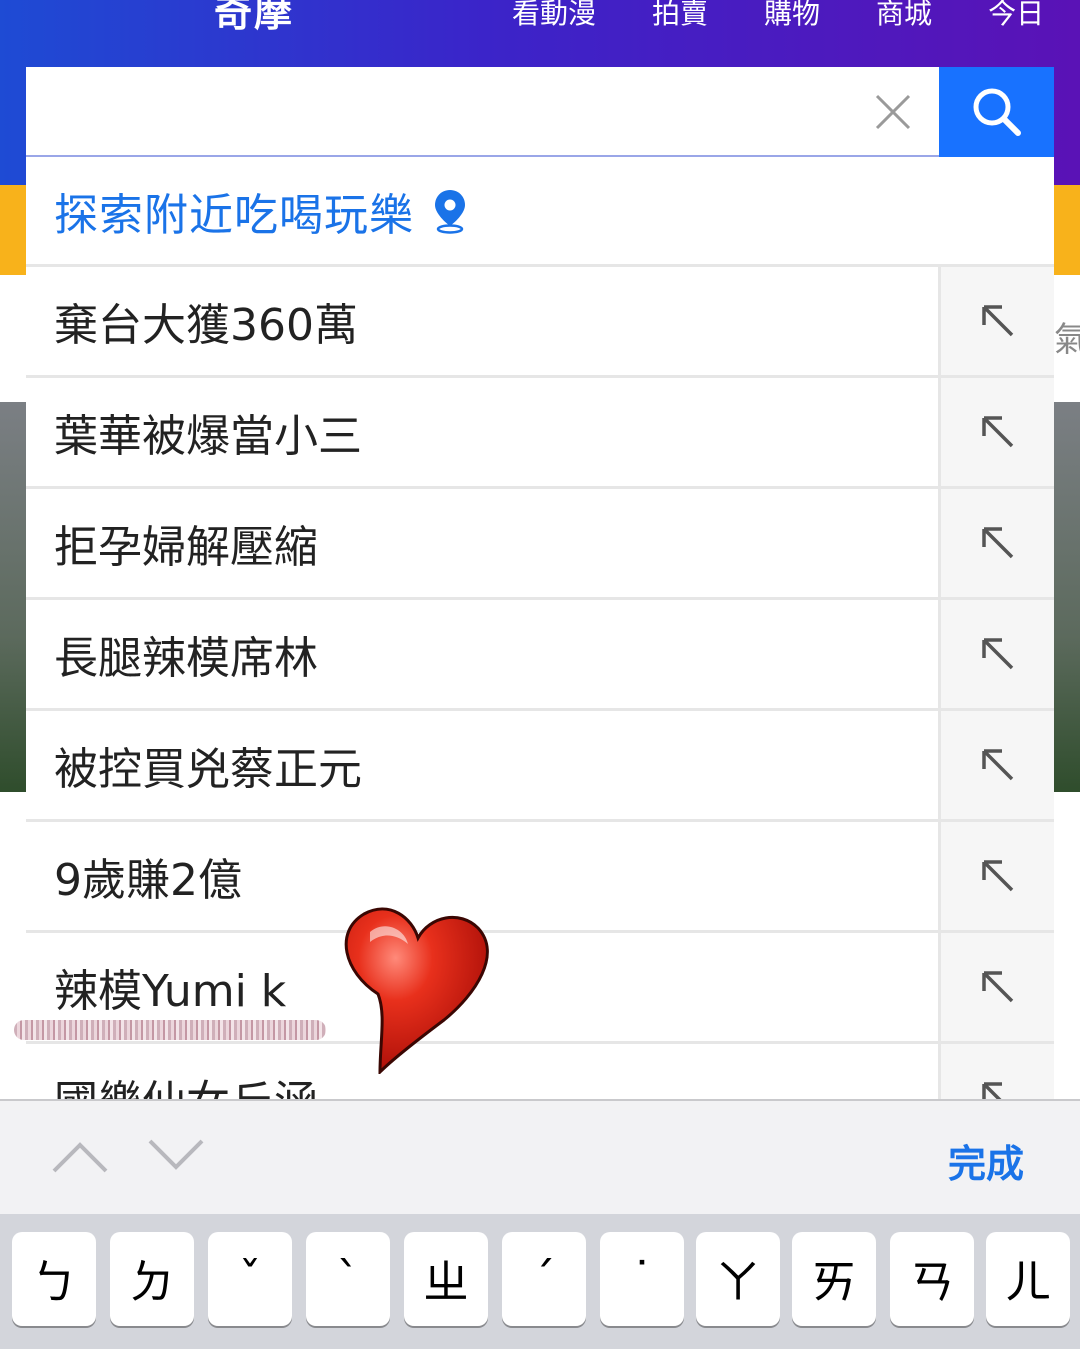 The height and width of the screenshot is (1349, 1080). Describe the element at coordinates (738, 1279) in the screenshot. I see `key-a: ㄚ` at that location.